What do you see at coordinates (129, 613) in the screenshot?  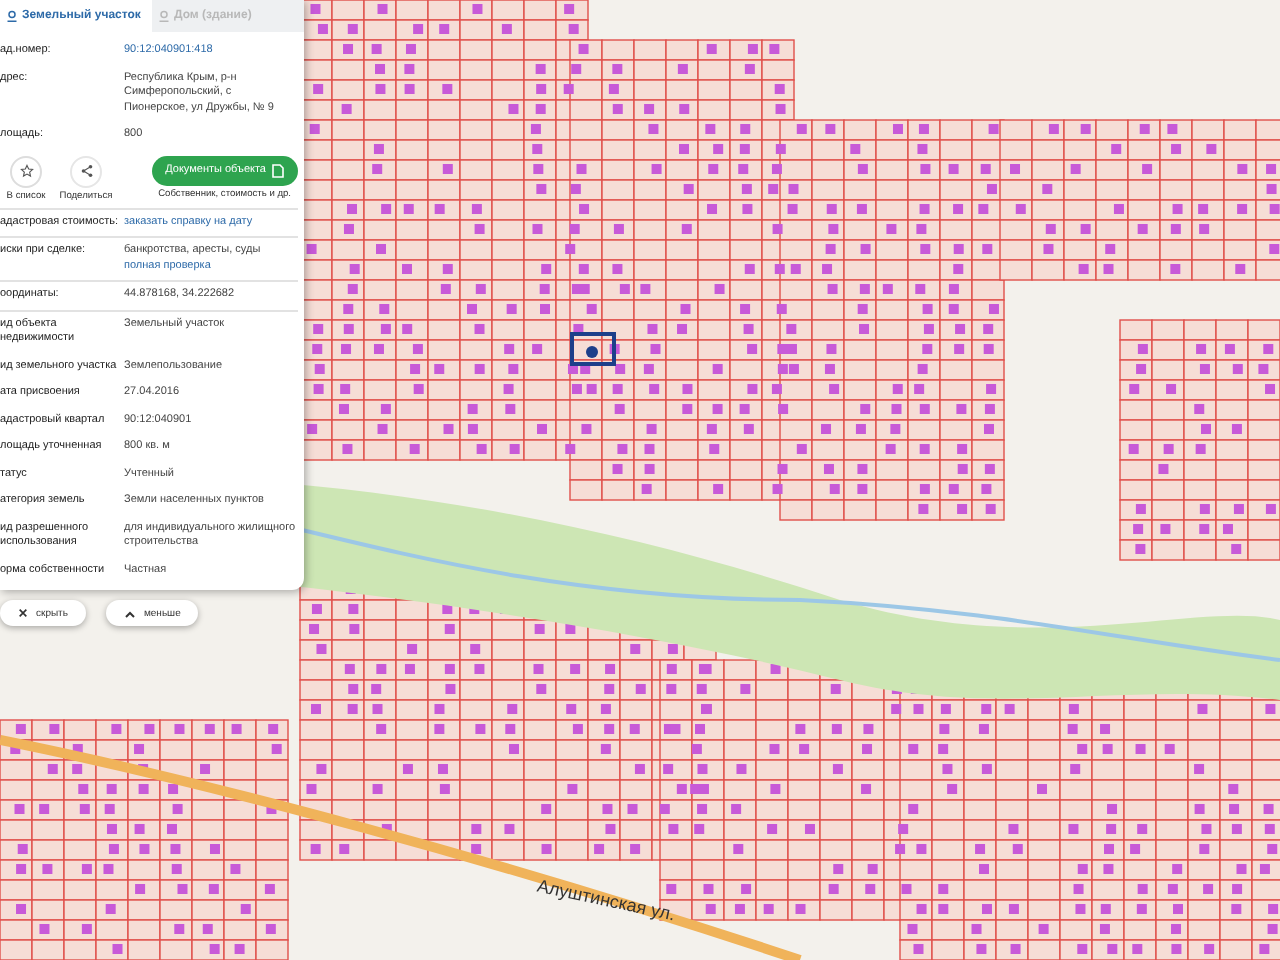 I see `chevron-up-icon` at bounding box center [129, 613].